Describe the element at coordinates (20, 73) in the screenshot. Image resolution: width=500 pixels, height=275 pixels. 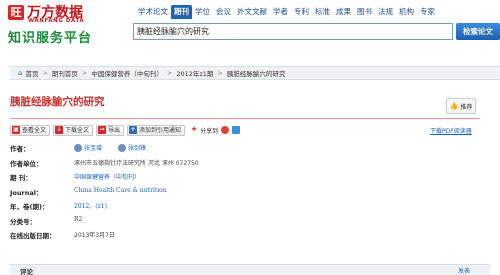
I see `home-icon: ⌂` at that location.